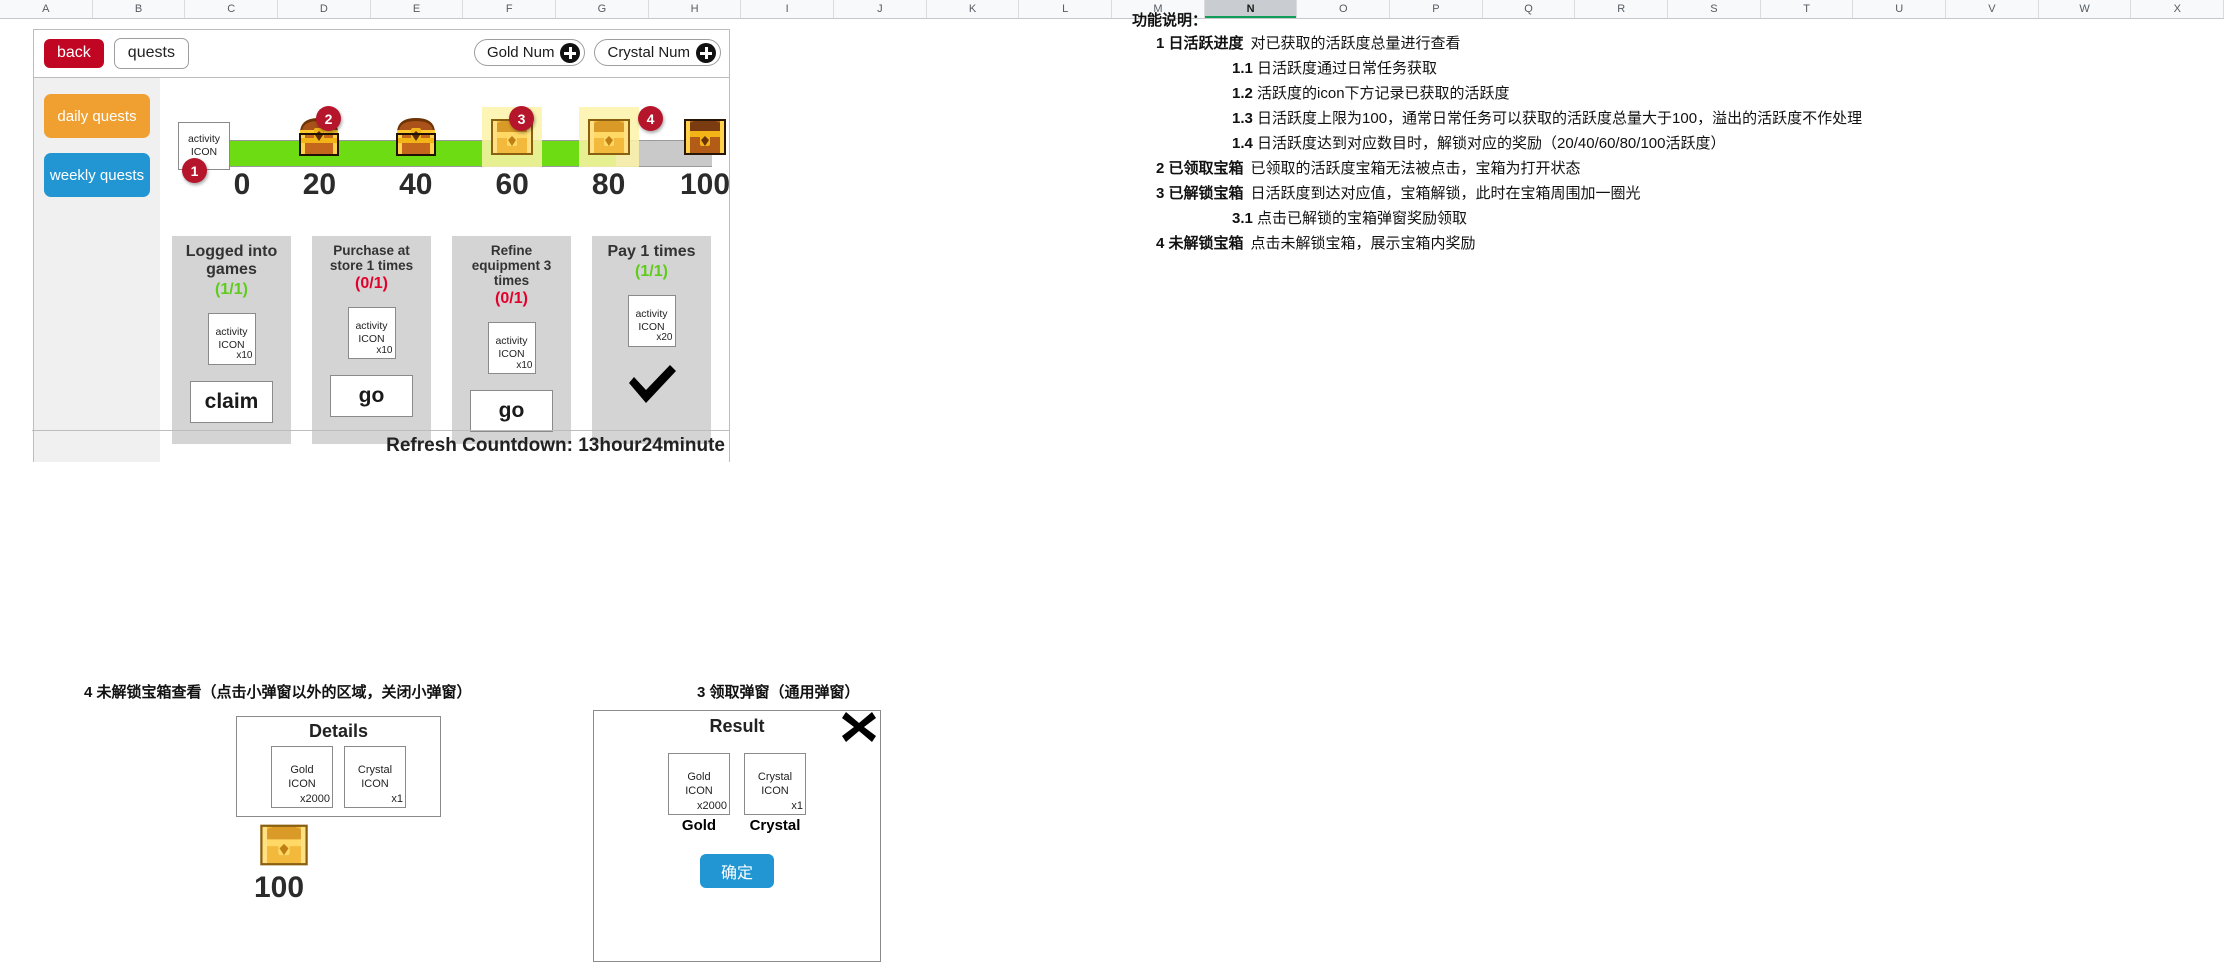 This screenshot has width=2224, height=978. Describe the element at coordinates (695, 9) in the screenshot. I see `column-header-h: H` at that location.